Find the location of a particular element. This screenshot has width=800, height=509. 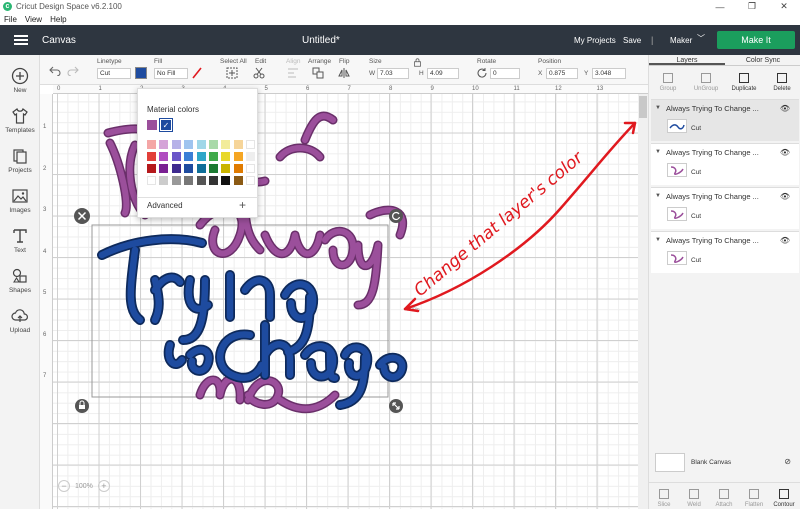

blank-canvas-swatch is located at coordinates (670, 462).